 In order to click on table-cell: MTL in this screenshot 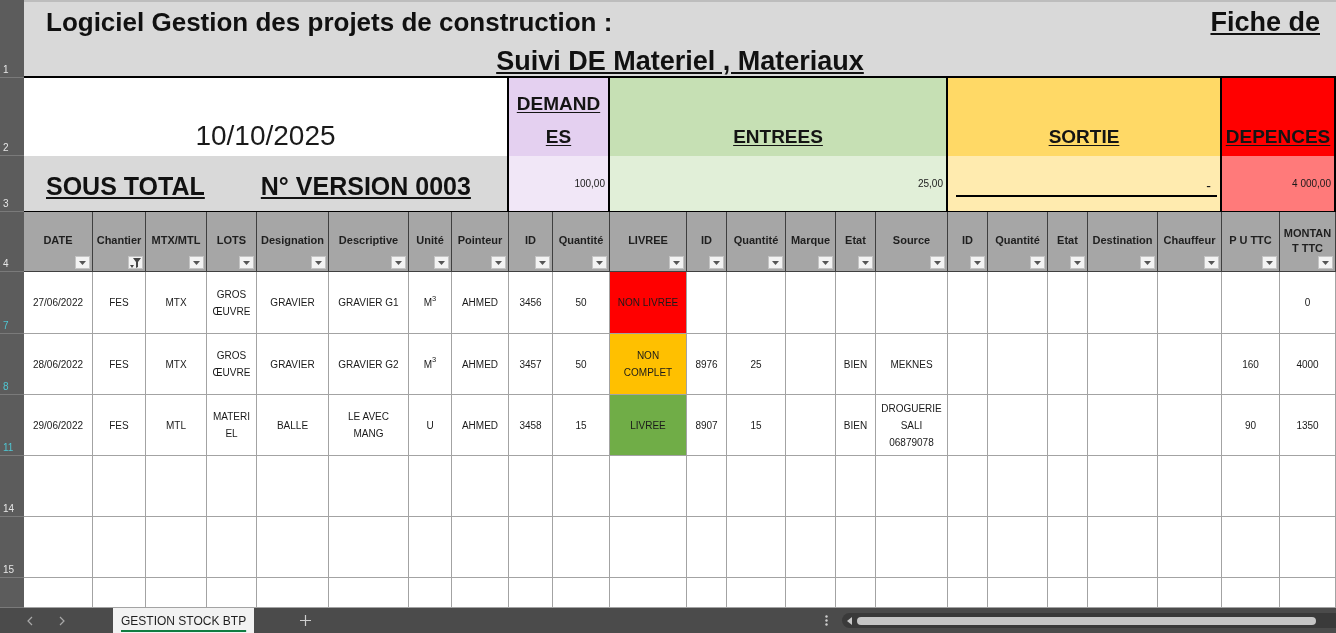, I will do `click(176, 425)`.